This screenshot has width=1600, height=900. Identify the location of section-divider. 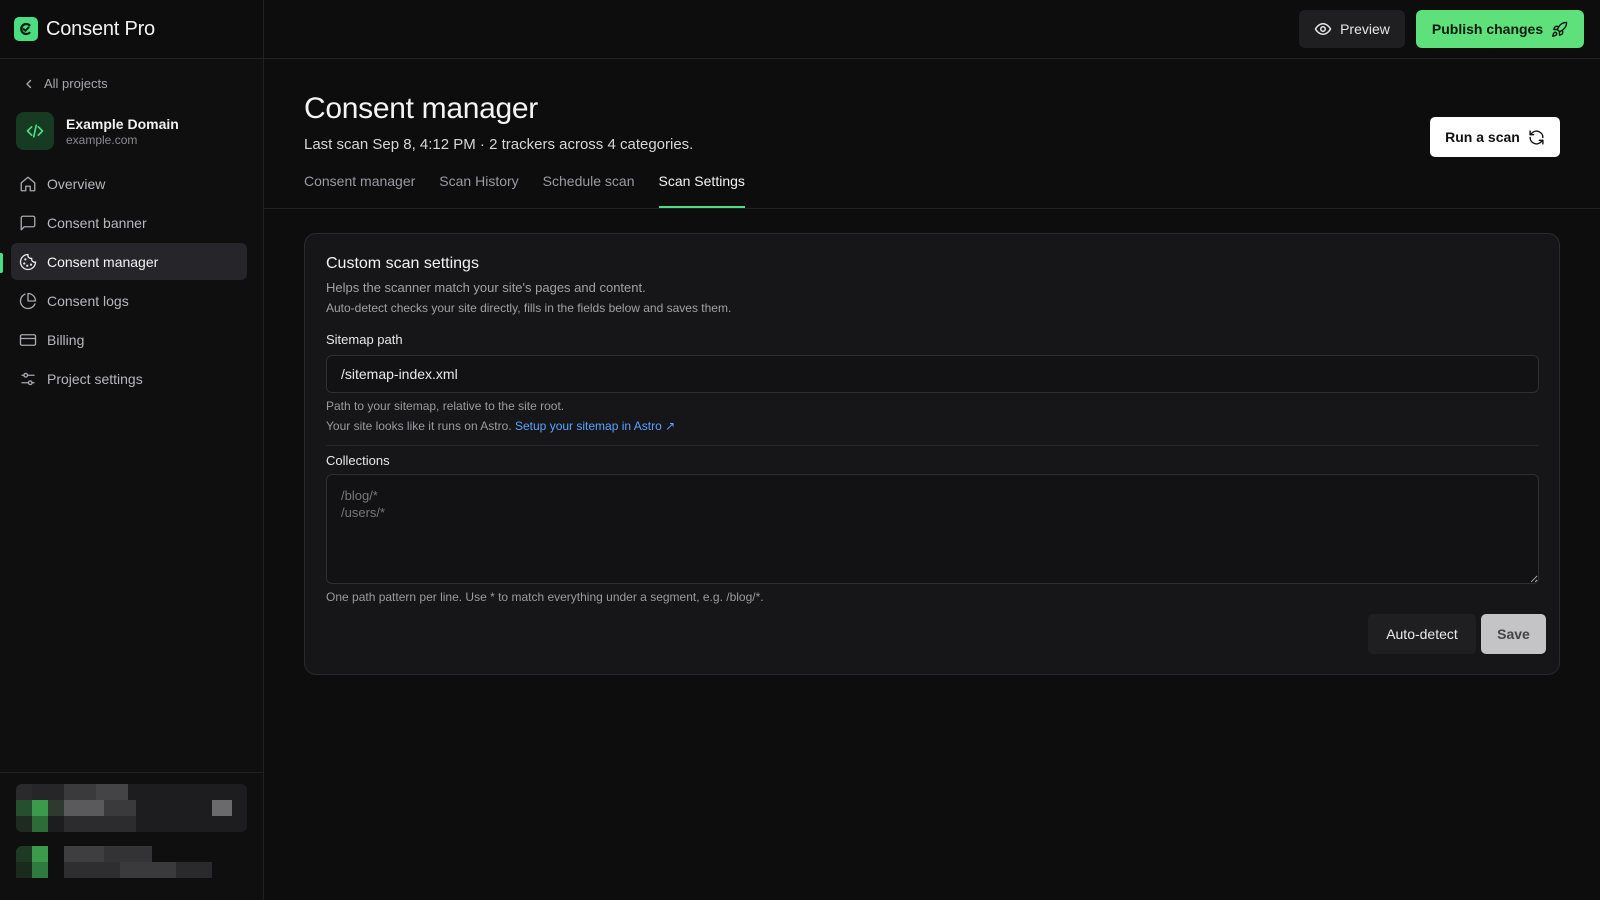
(932, 445).